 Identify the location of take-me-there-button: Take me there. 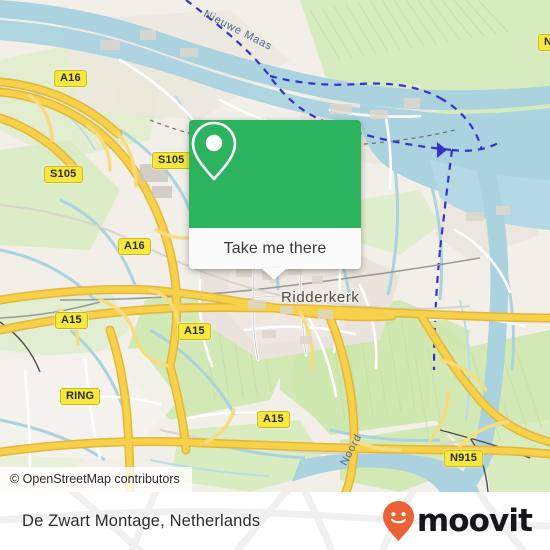
(275, 248).